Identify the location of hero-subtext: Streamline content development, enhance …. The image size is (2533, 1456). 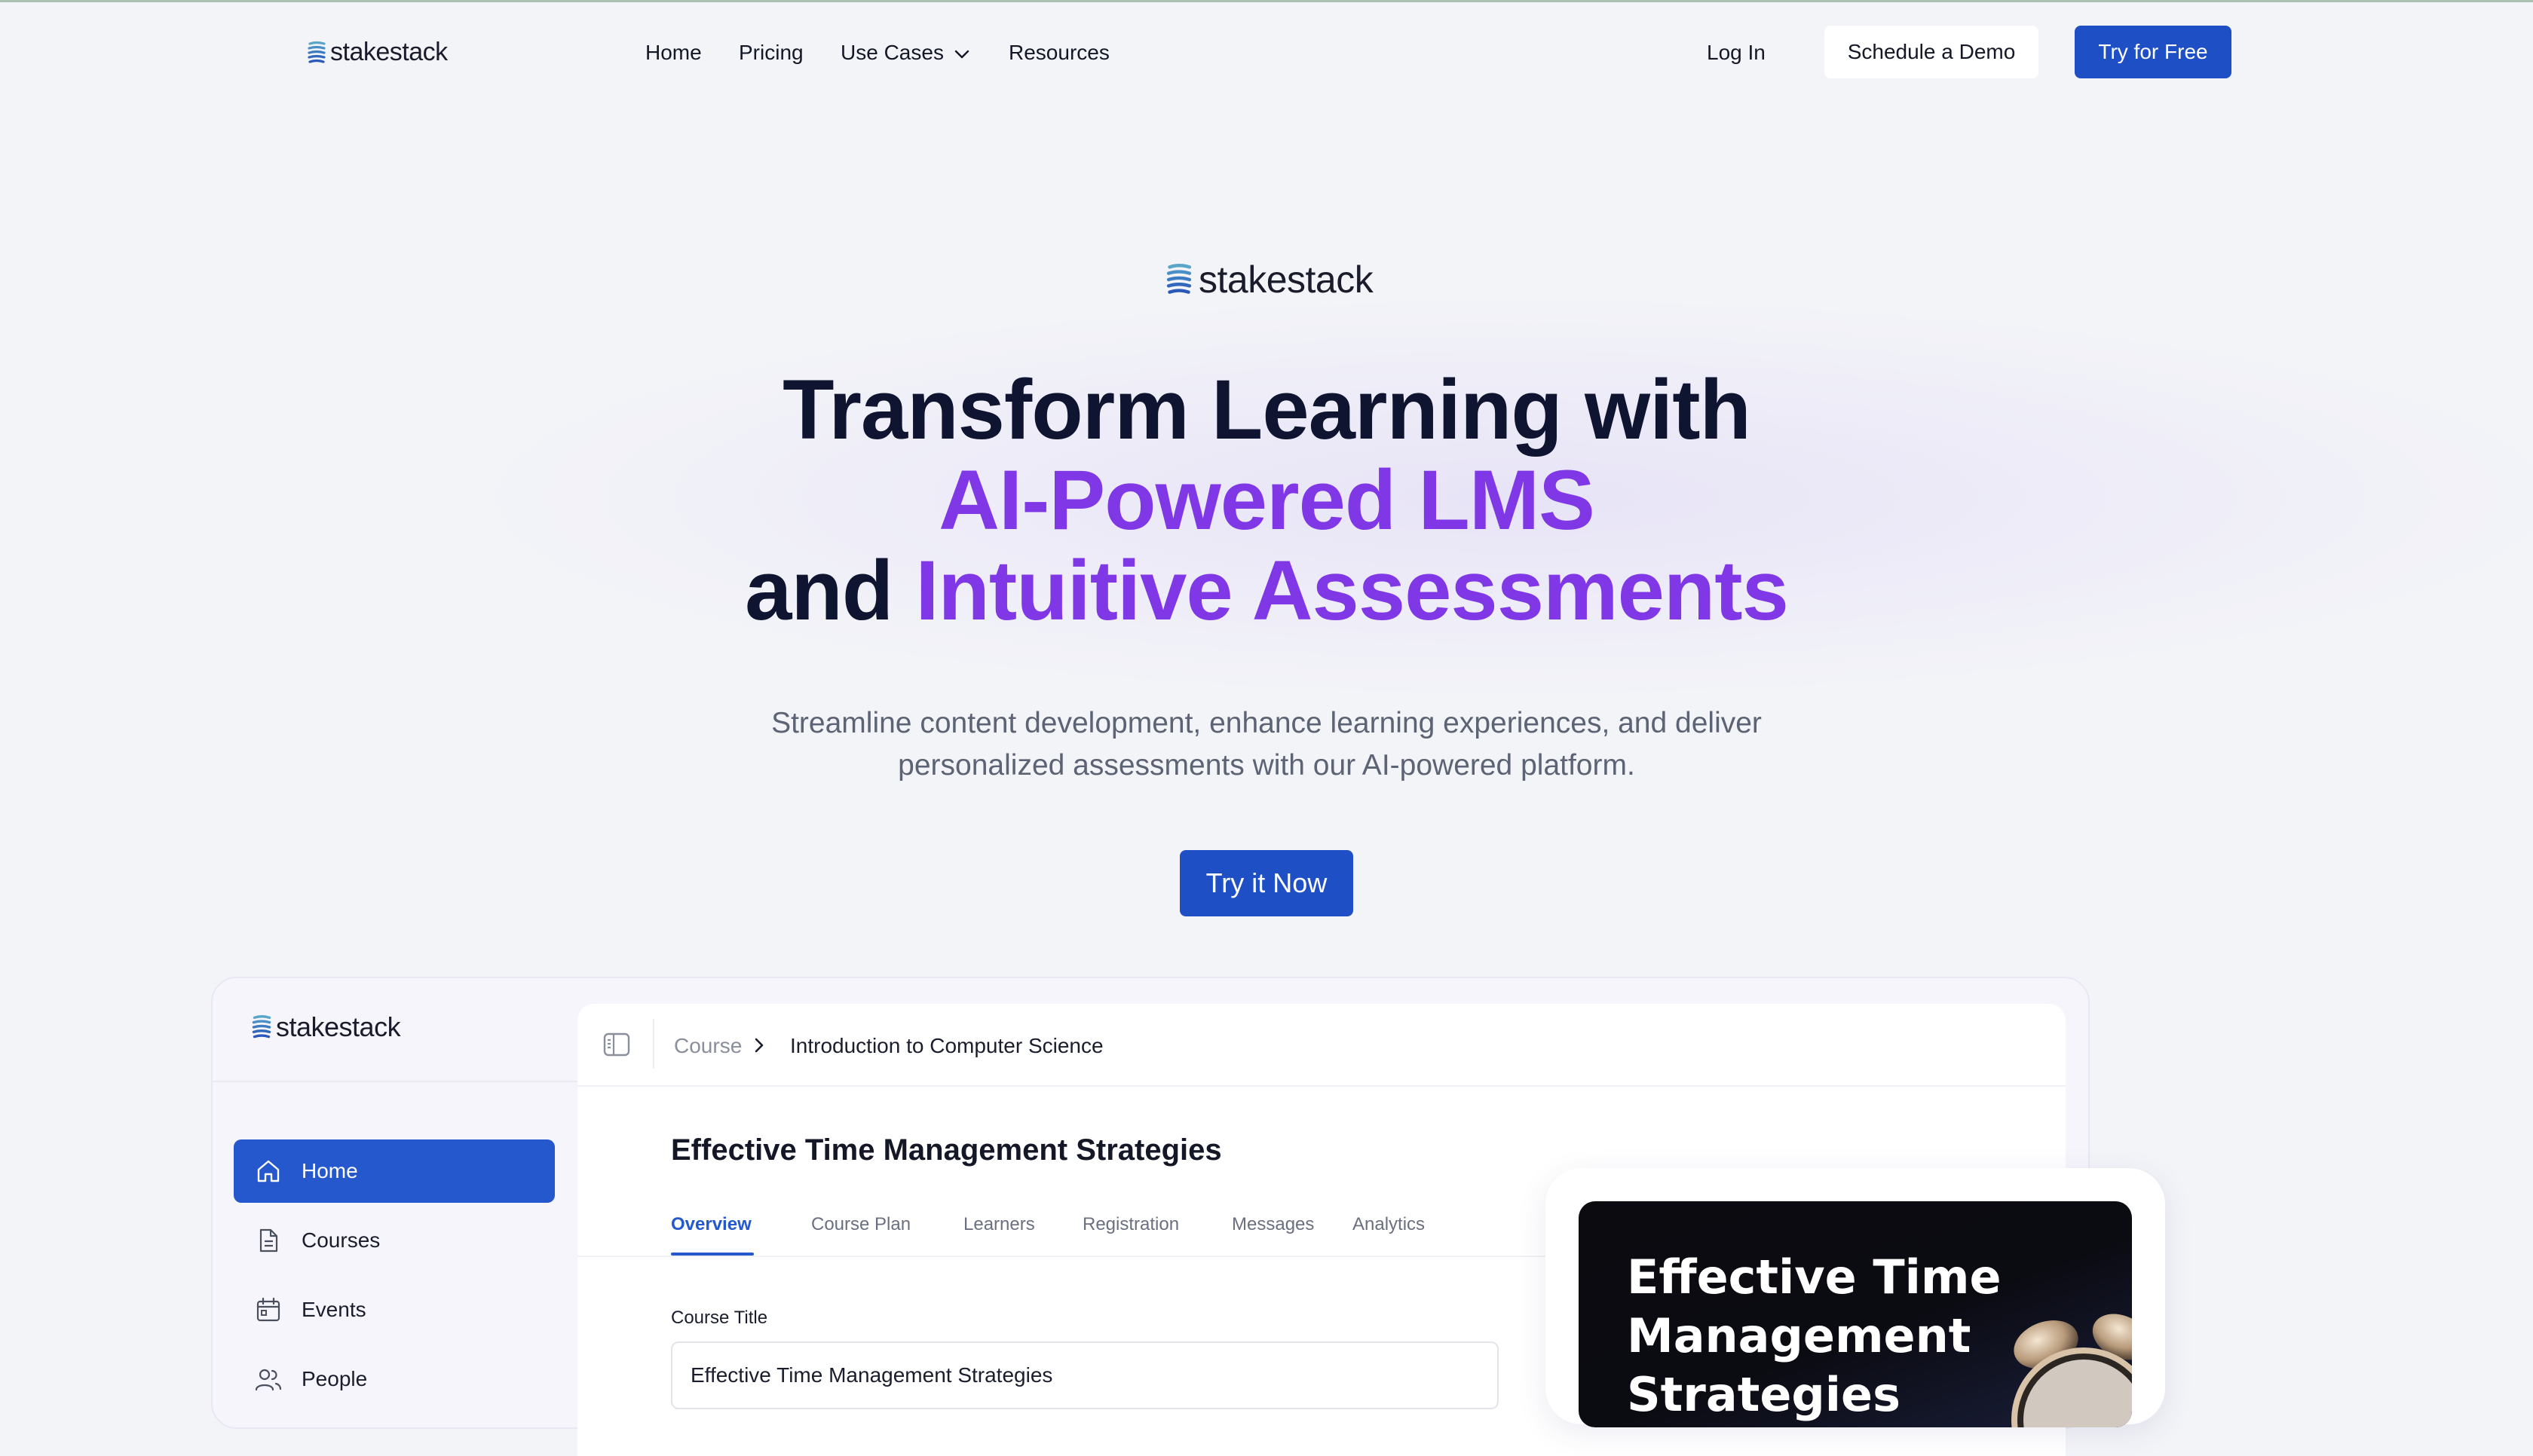
(1266, 744).